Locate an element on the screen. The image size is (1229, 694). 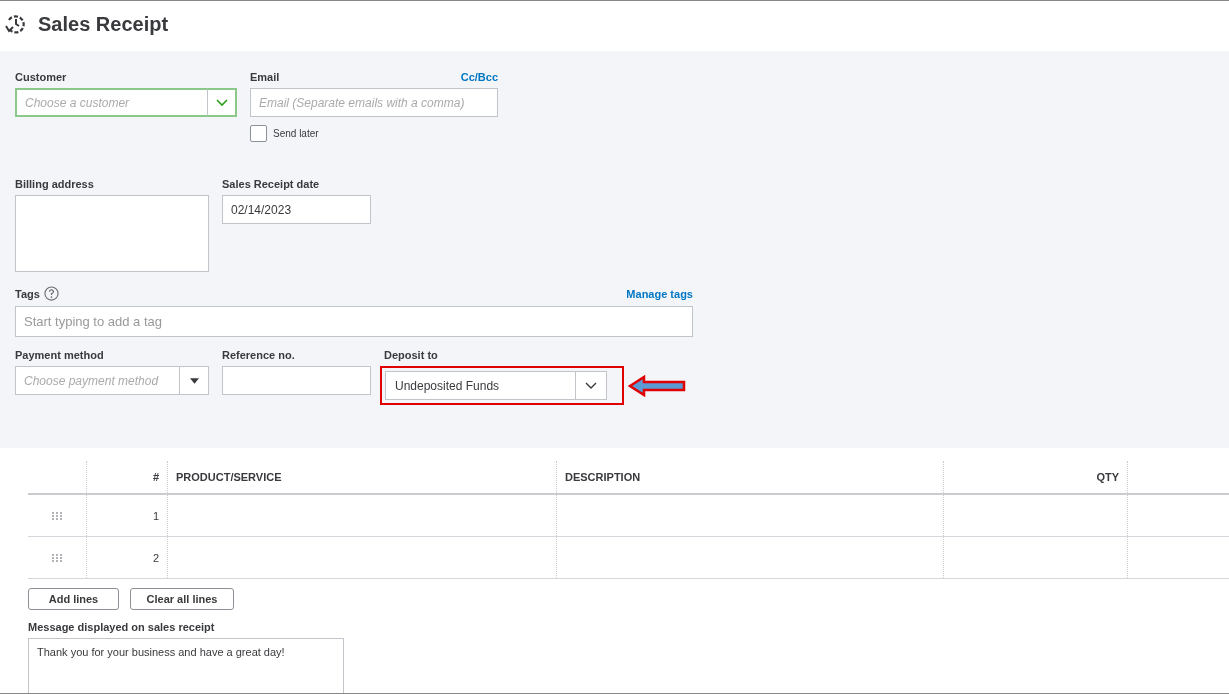
column-header: QTY is located at coordinates (1036, 477).